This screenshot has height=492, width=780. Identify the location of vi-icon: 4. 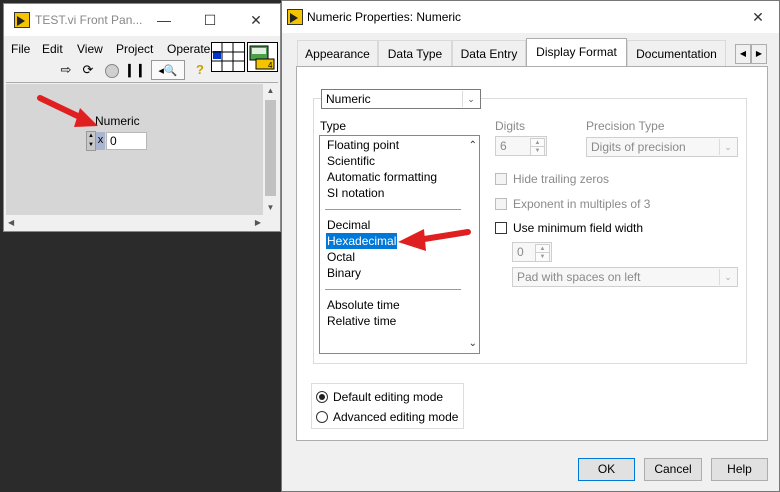
(262, 57).